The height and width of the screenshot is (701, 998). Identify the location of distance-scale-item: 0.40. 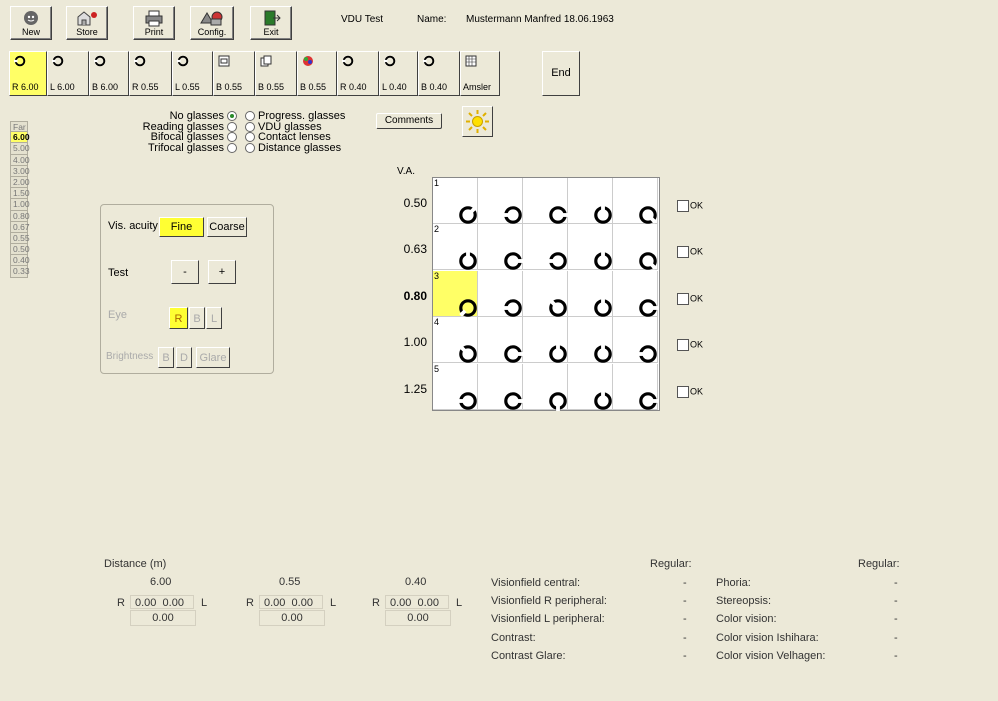
(20, 261).